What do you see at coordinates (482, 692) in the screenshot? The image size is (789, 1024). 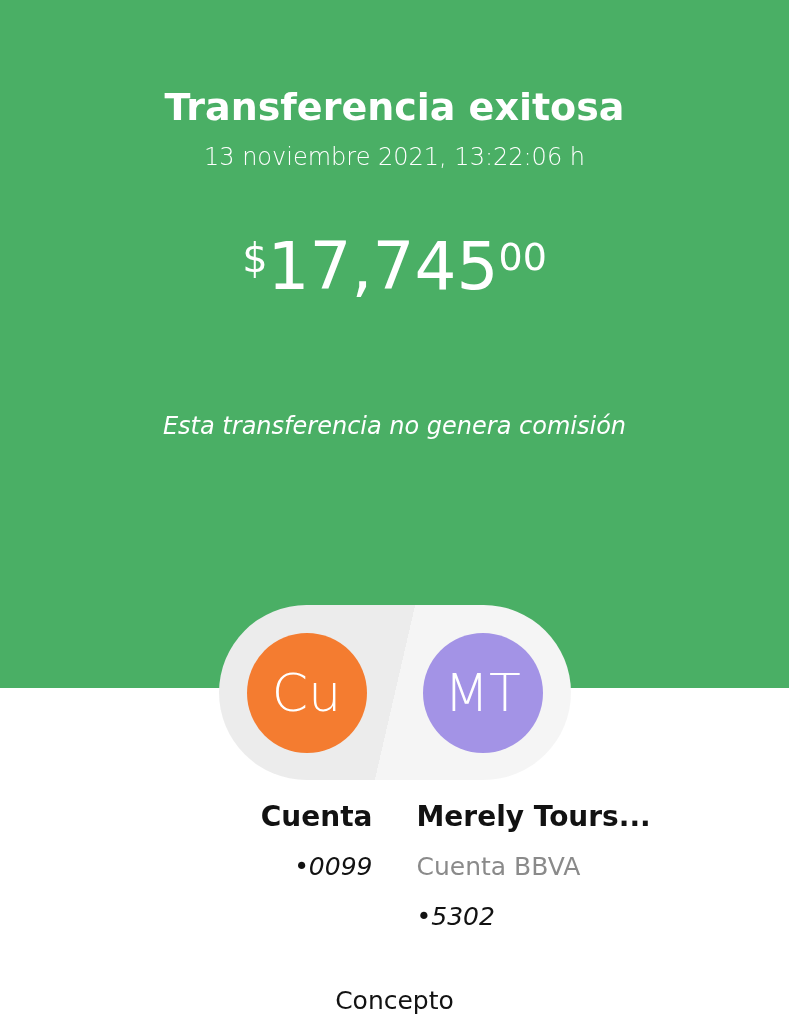 I see `avatar: MT` at bounding box center [482, 692].